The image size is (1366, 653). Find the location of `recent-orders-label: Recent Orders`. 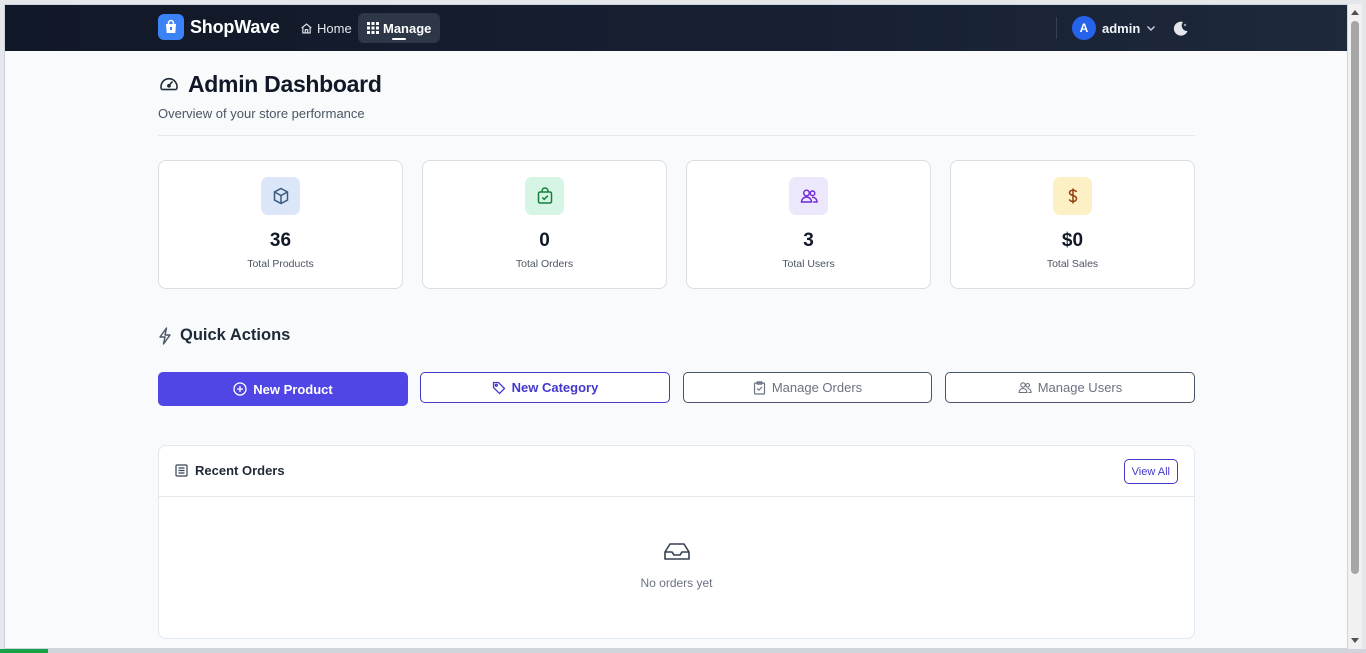

recent-orders-label: Recent Orders is located at coordinates (240, 470).